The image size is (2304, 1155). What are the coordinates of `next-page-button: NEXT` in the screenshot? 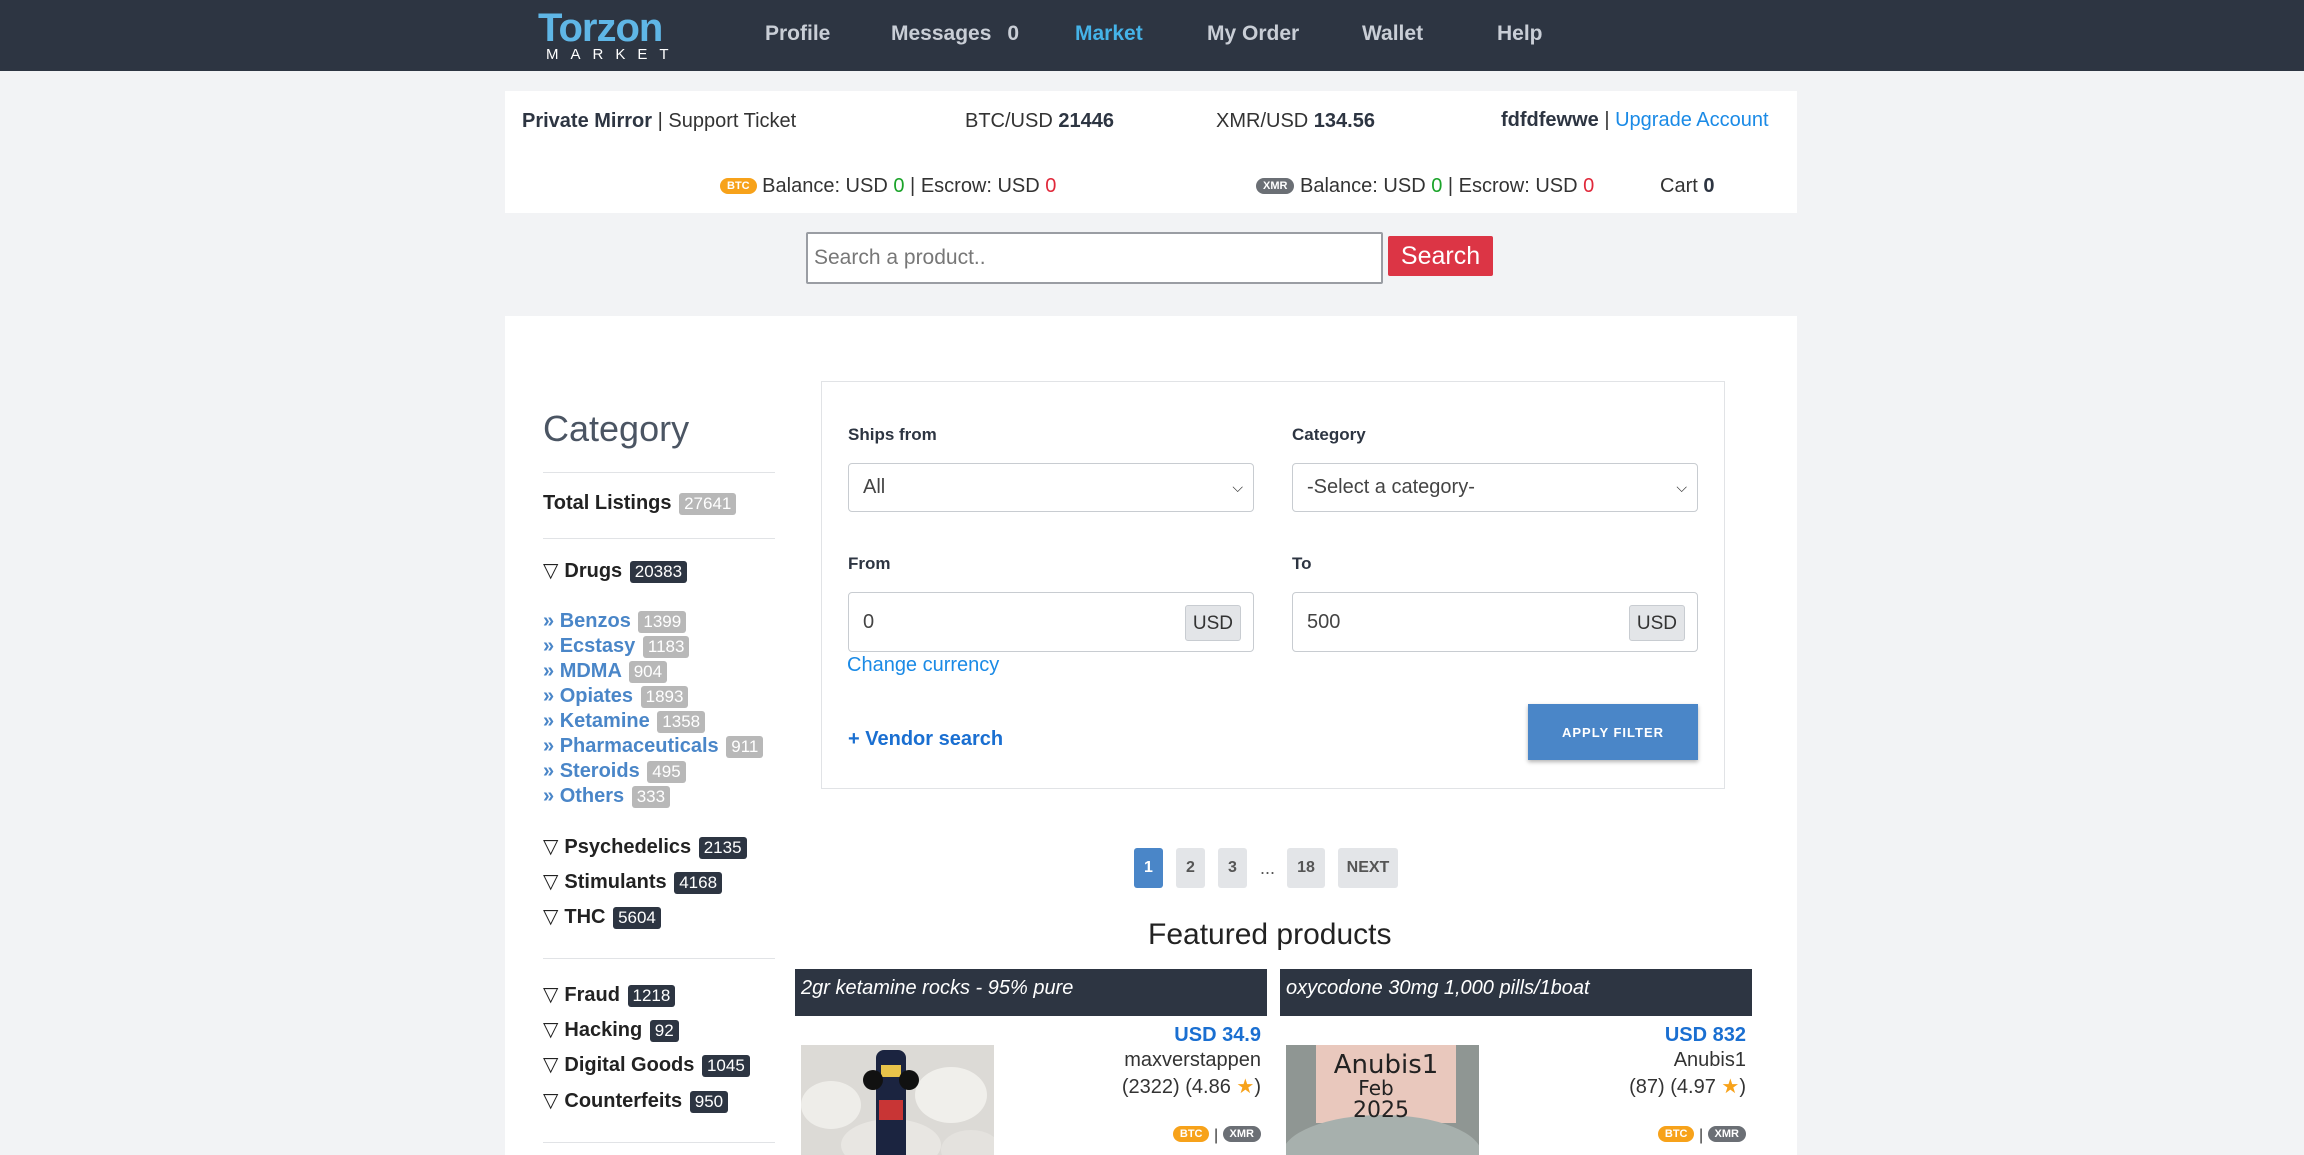 It's located at (1368, 868).